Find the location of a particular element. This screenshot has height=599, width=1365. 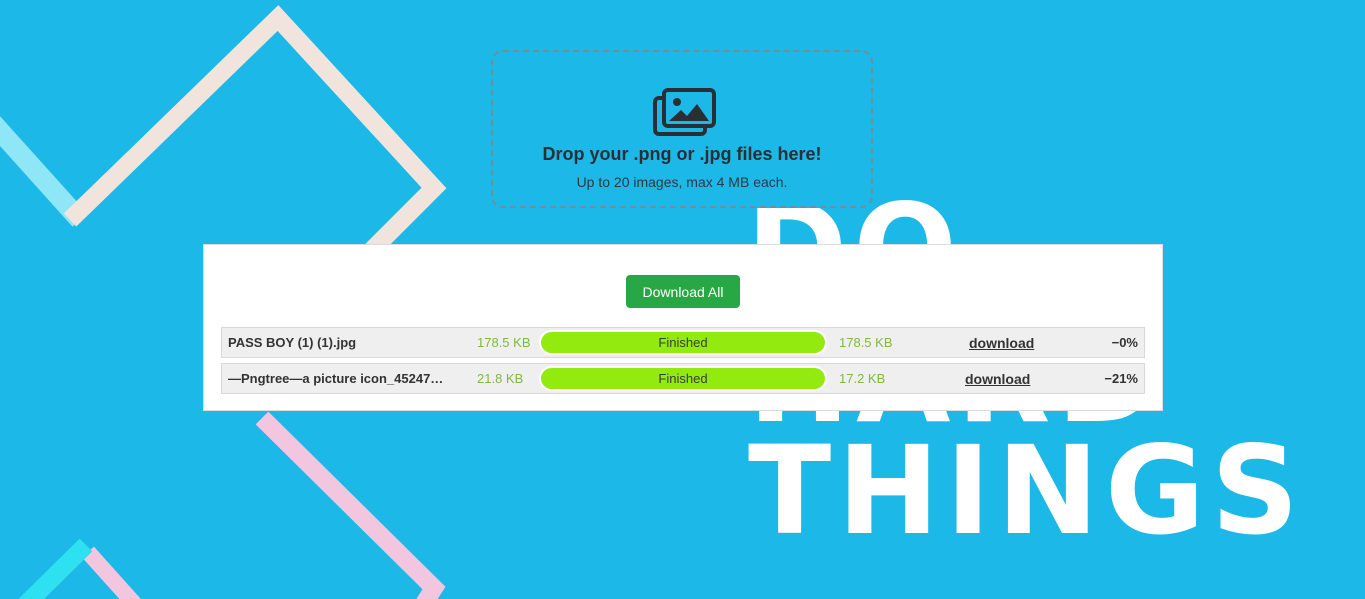

bg-stripe-pink is located at coordinates (350, 505).